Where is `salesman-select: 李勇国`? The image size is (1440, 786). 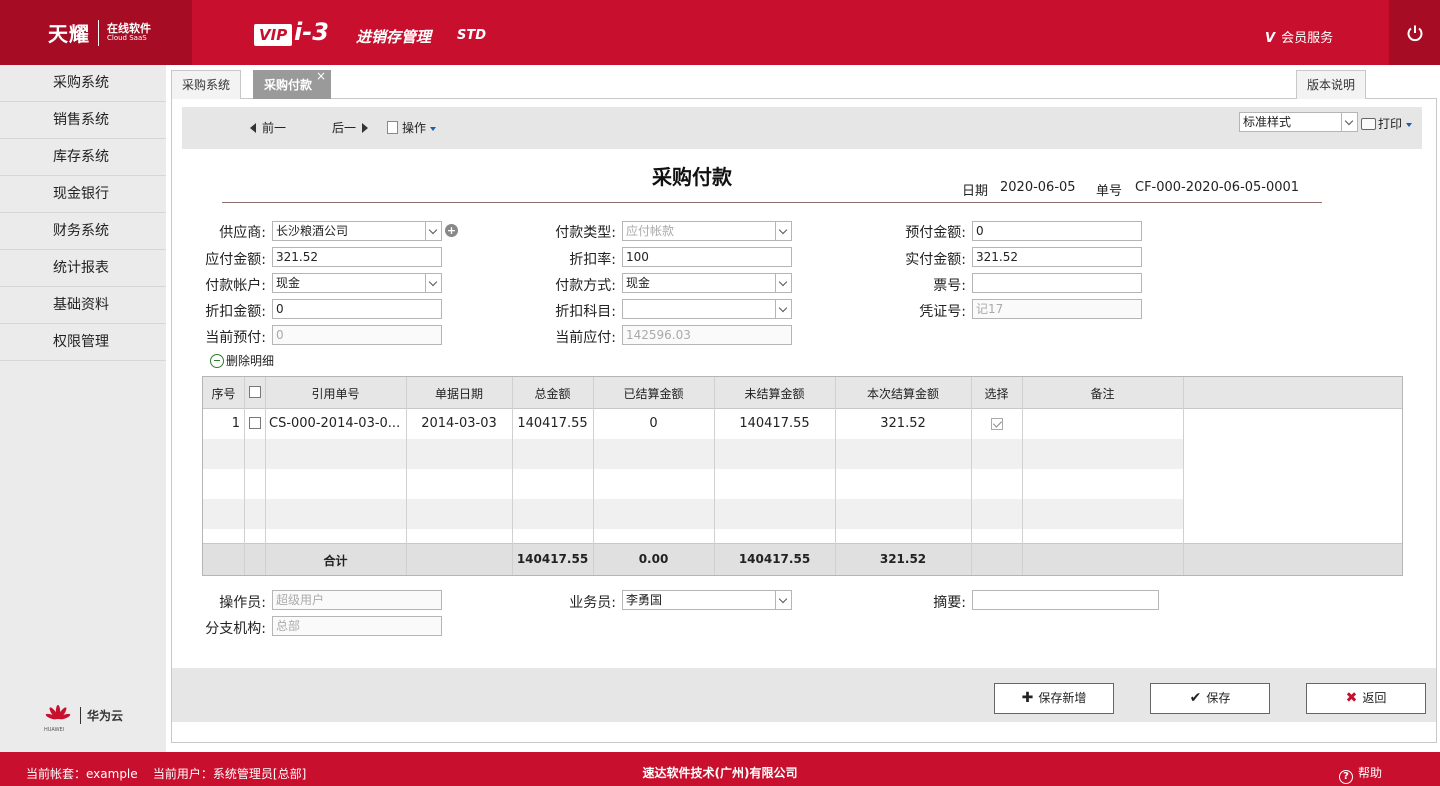
salesman-select: 李勇国 is located at coordinates (707, 600).